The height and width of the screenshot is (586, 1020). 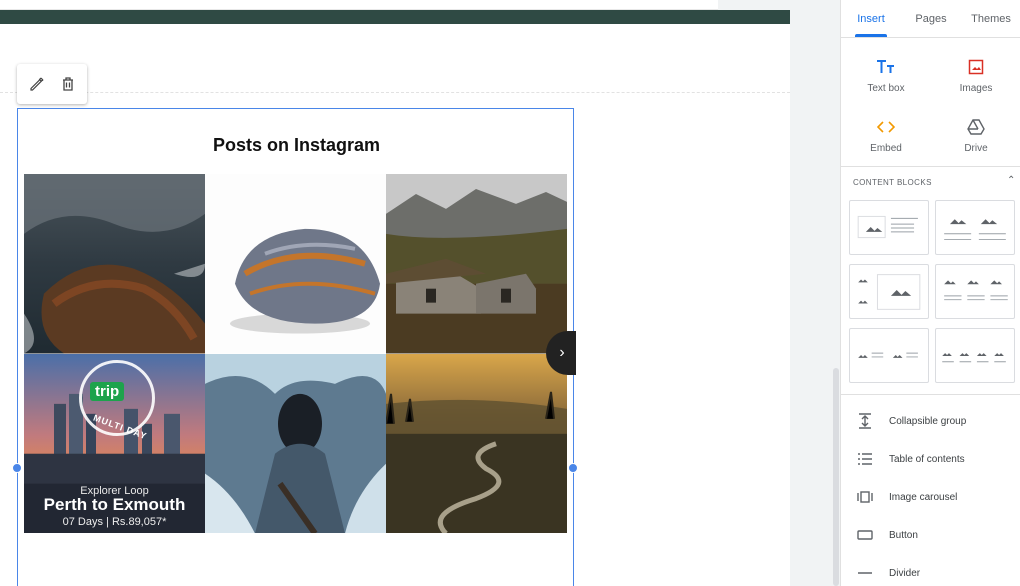 What do you see at coordinates (976, 67) in the screenshot?
I see `image-icon` at bounding box center [976, 67].